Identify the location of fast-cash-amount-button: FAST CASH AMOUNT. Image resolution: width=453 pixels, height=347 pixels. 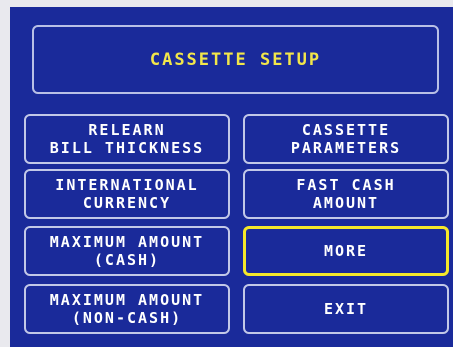
(346, 194).